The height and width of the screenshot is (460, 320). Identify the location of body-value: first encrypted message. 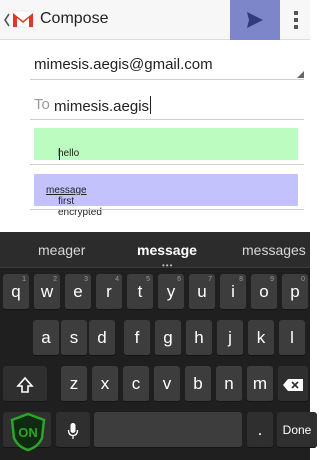
(74, 201).